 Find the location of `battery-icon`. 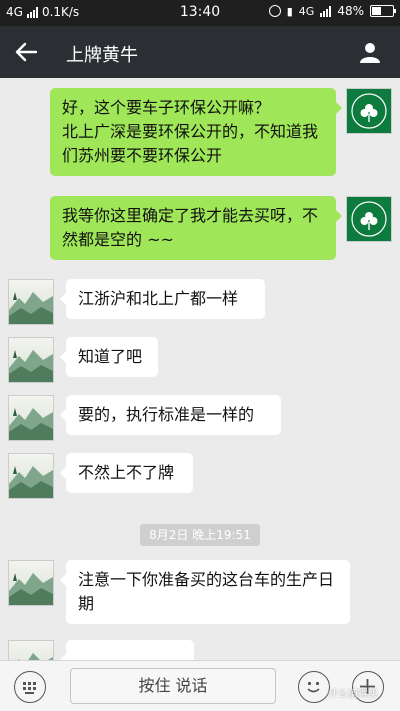

battery-icon is located at coordinates (383, 11).